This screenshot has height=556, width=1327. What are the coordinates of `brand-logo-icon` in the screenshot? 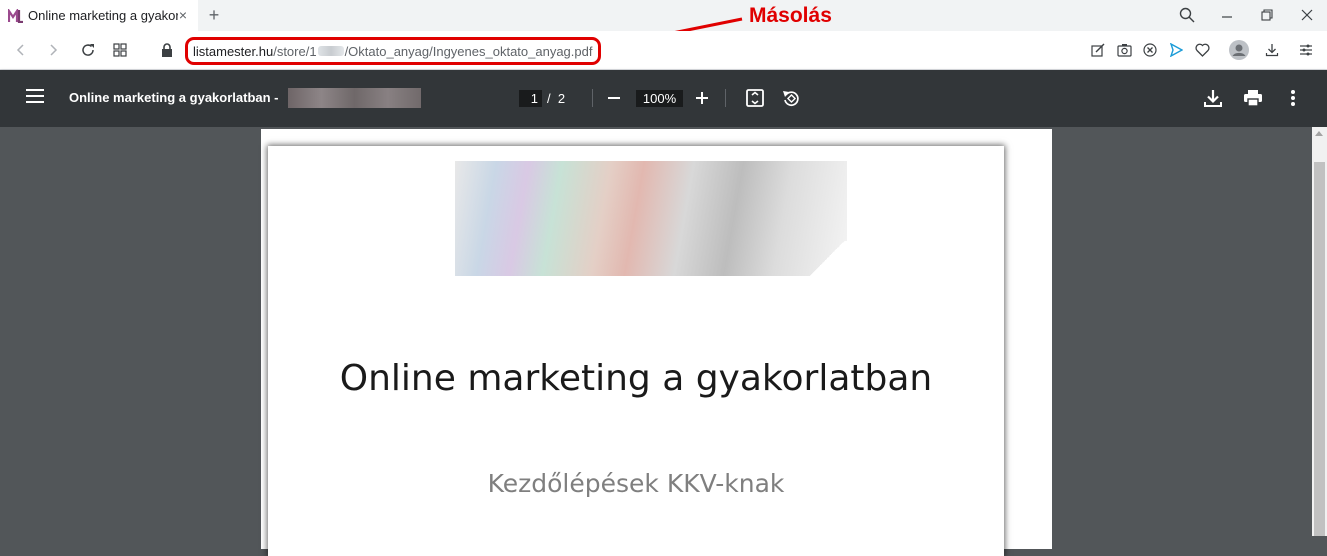 It's located at (15, 14).